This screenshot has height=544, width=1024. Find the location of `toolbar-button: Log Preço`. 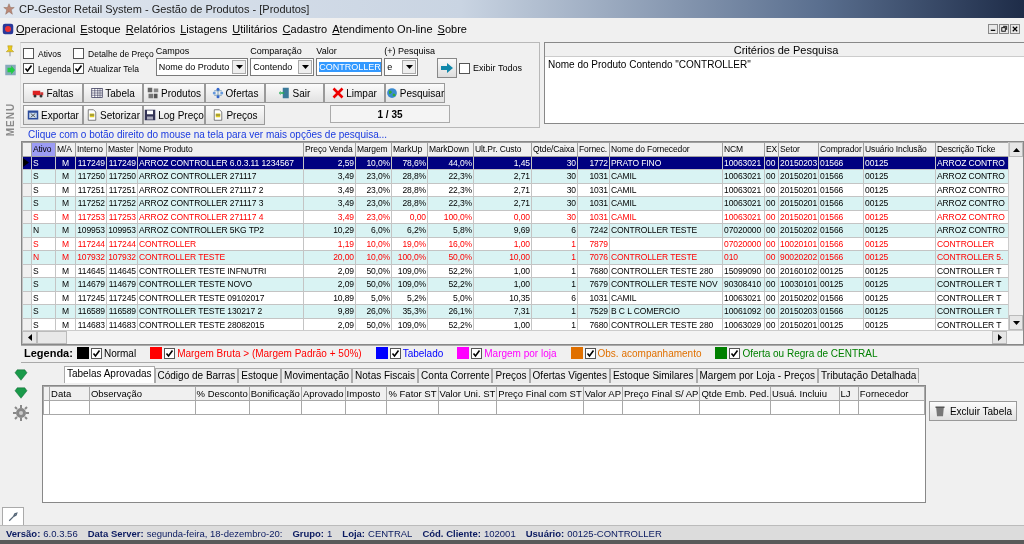

toolbar-button: Log Preço is located at coordinates (174, 115).